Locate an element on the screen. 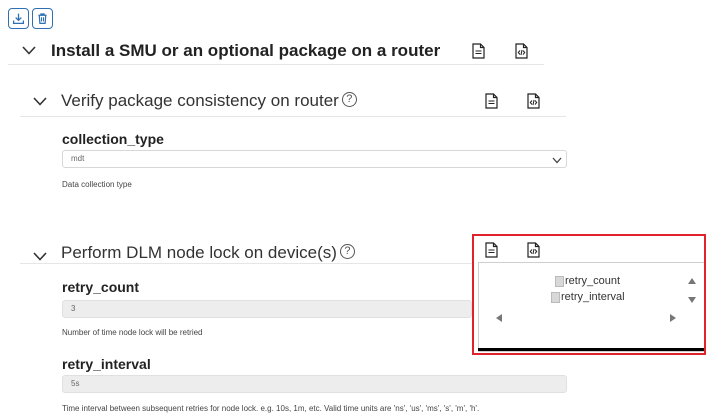 The image size is (706, 417). dlm-section-header: Perform DLM node lock on device(s)? is located at coordinates (208, 253).